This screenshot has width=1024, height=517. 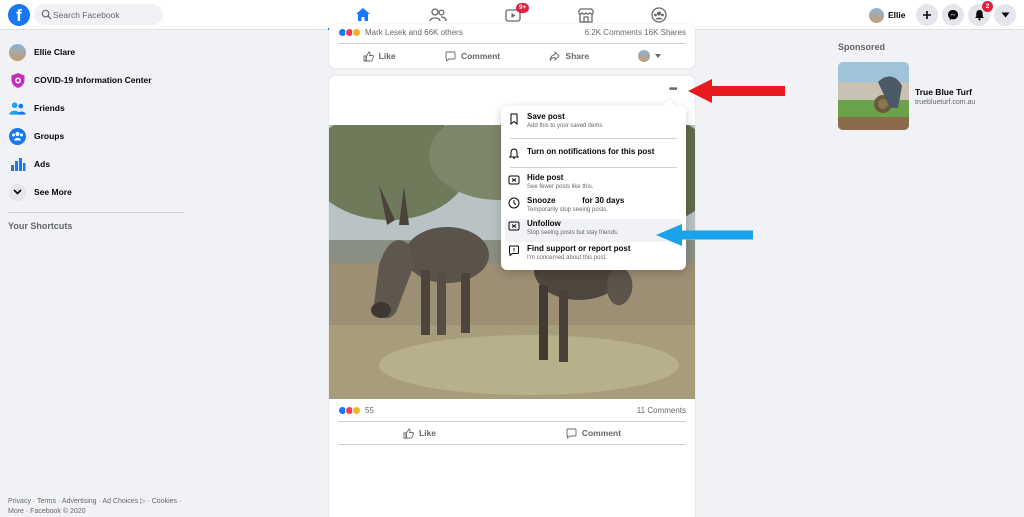 I want to click on sidebar-item-covid: COVID-19 Information Center, so click(x=95, y=80).